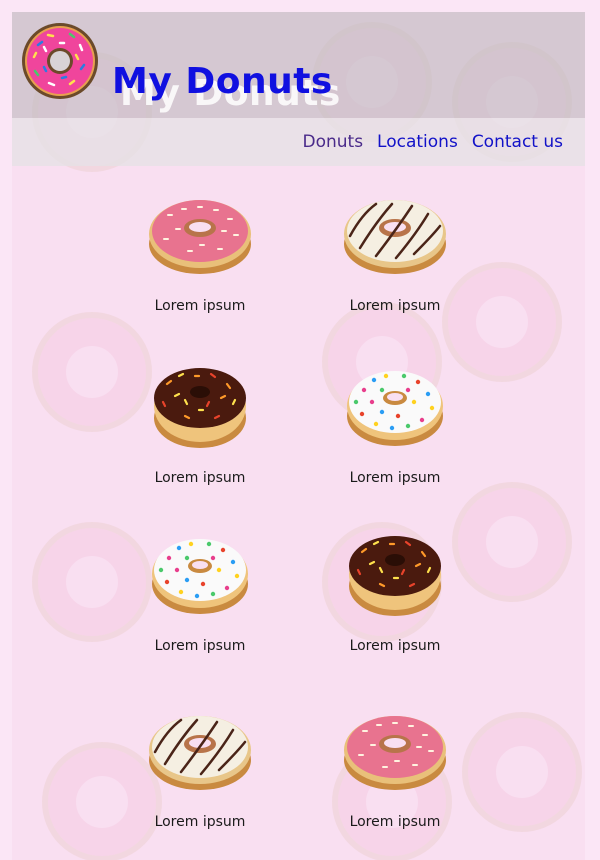 The height and width of the screenshot is (860, 600). I want to click on nav-item-contact-us: Contact us, so click(517, 142).